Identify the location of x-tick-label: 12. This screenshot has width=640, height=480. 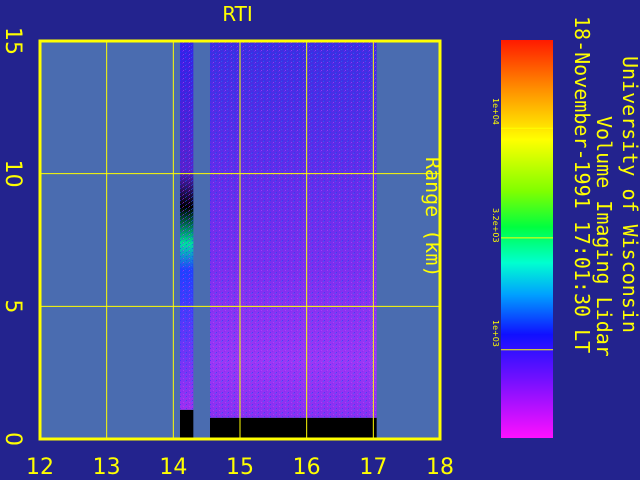
(40, 467).